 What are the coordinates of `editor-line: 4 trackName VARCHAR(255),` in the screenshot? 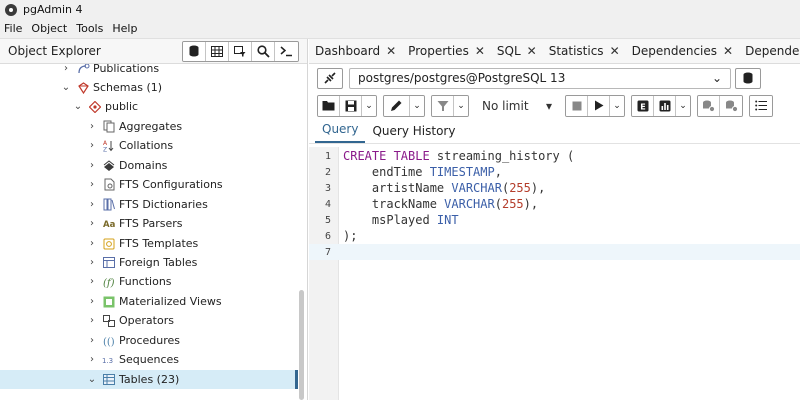 It's located at (554, 204).